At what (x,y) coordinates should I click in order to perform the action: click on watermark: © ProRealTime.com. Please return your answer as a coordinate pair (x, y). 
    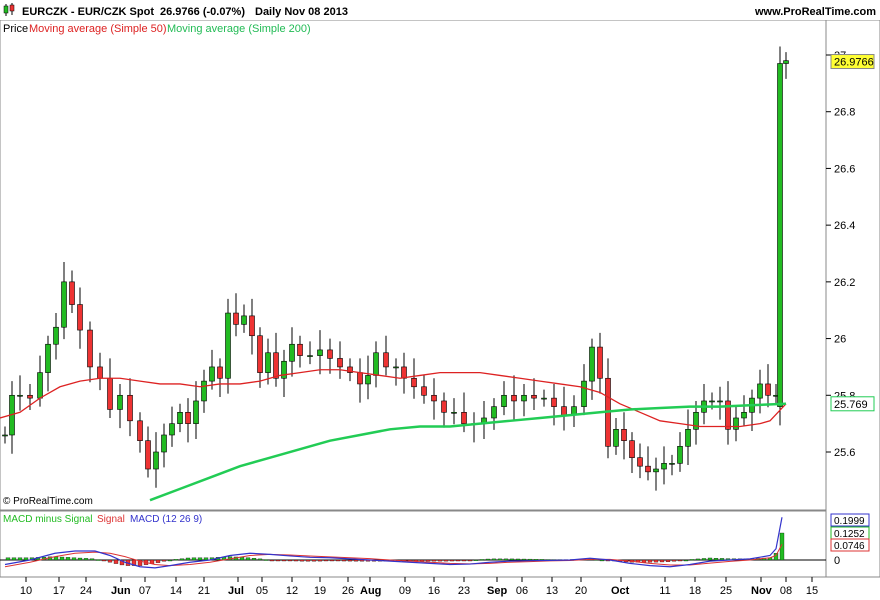
    Looking at the image, I should click on (48, 501).